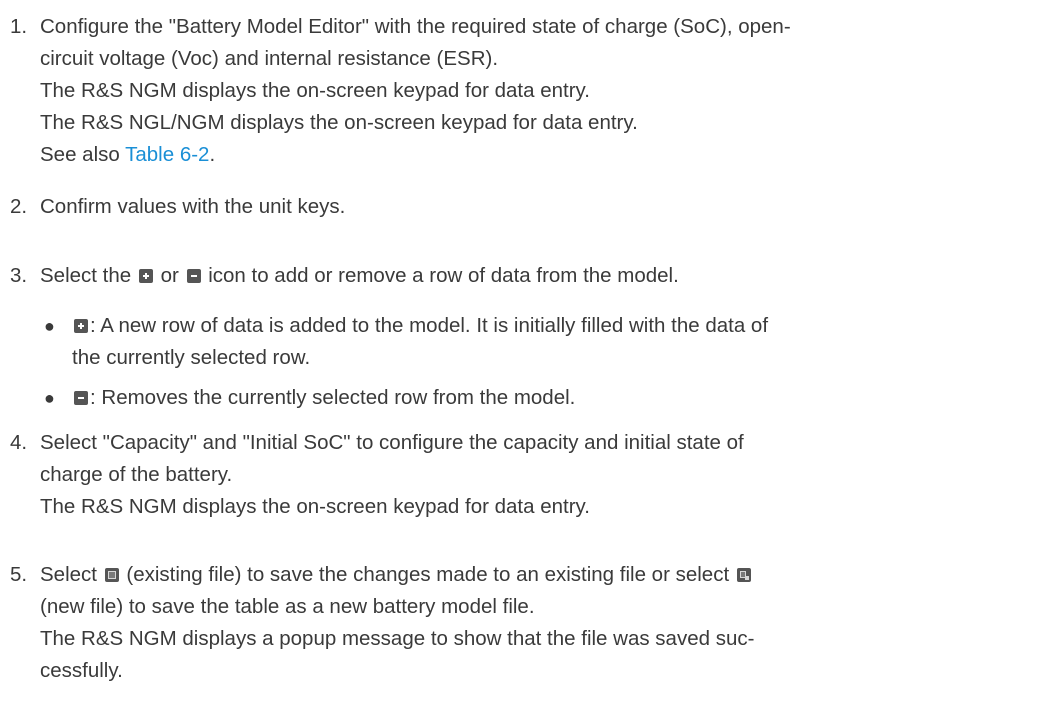 This screenshot has height=704, width=1044. What do you see at coordinates (19, 26) in the screenshot?
I see `step-number: 1.` at bounding box center [19, 26].